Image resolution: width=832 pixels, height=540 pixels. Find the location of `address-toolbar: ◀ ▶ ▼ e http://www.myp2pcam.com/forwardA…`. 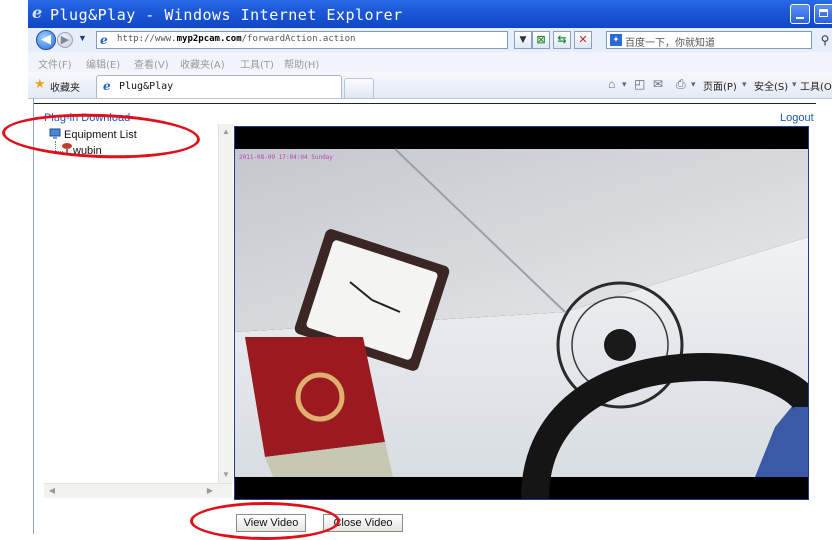

address-toolbar: ◀ ▶ ▼ e http://www.myp2pcam.com/forwardA… is located at coordinates (430, 40).